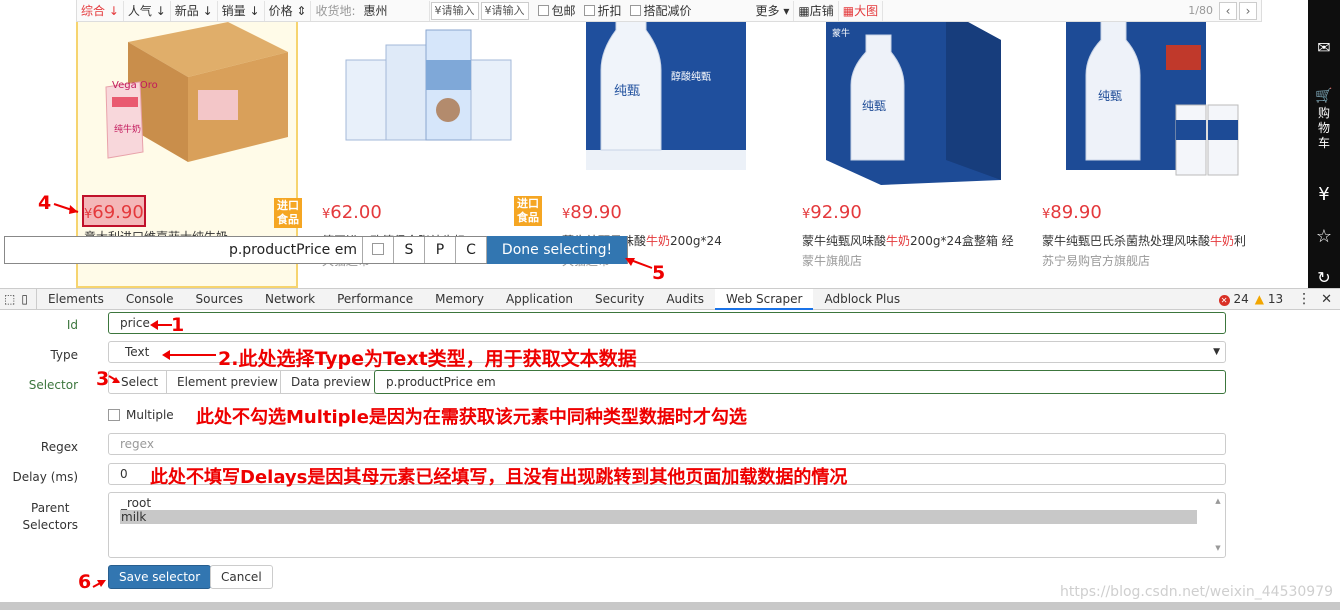 This screenshot has height=610, width=1340. Describe the element at coordinates (667, 323) in the screenshot. I see `id-input: price` at that location.